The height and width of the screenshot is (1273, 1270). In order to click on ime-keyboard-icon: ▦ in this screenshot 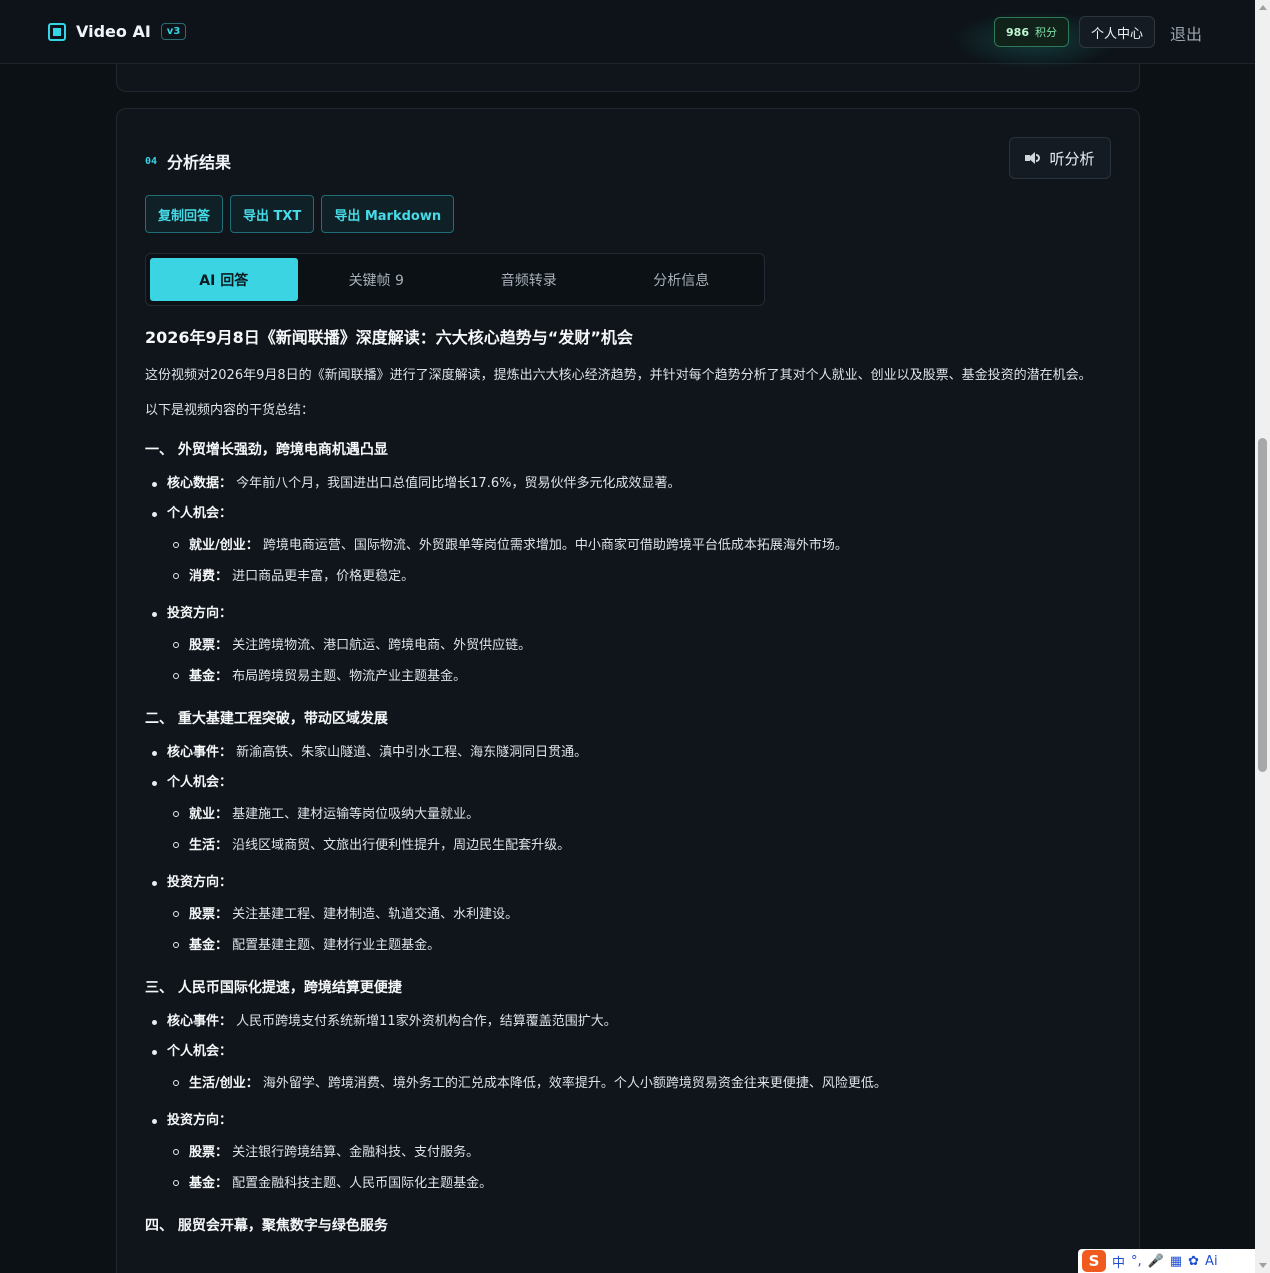, I will do `click(1176, 1261)`.